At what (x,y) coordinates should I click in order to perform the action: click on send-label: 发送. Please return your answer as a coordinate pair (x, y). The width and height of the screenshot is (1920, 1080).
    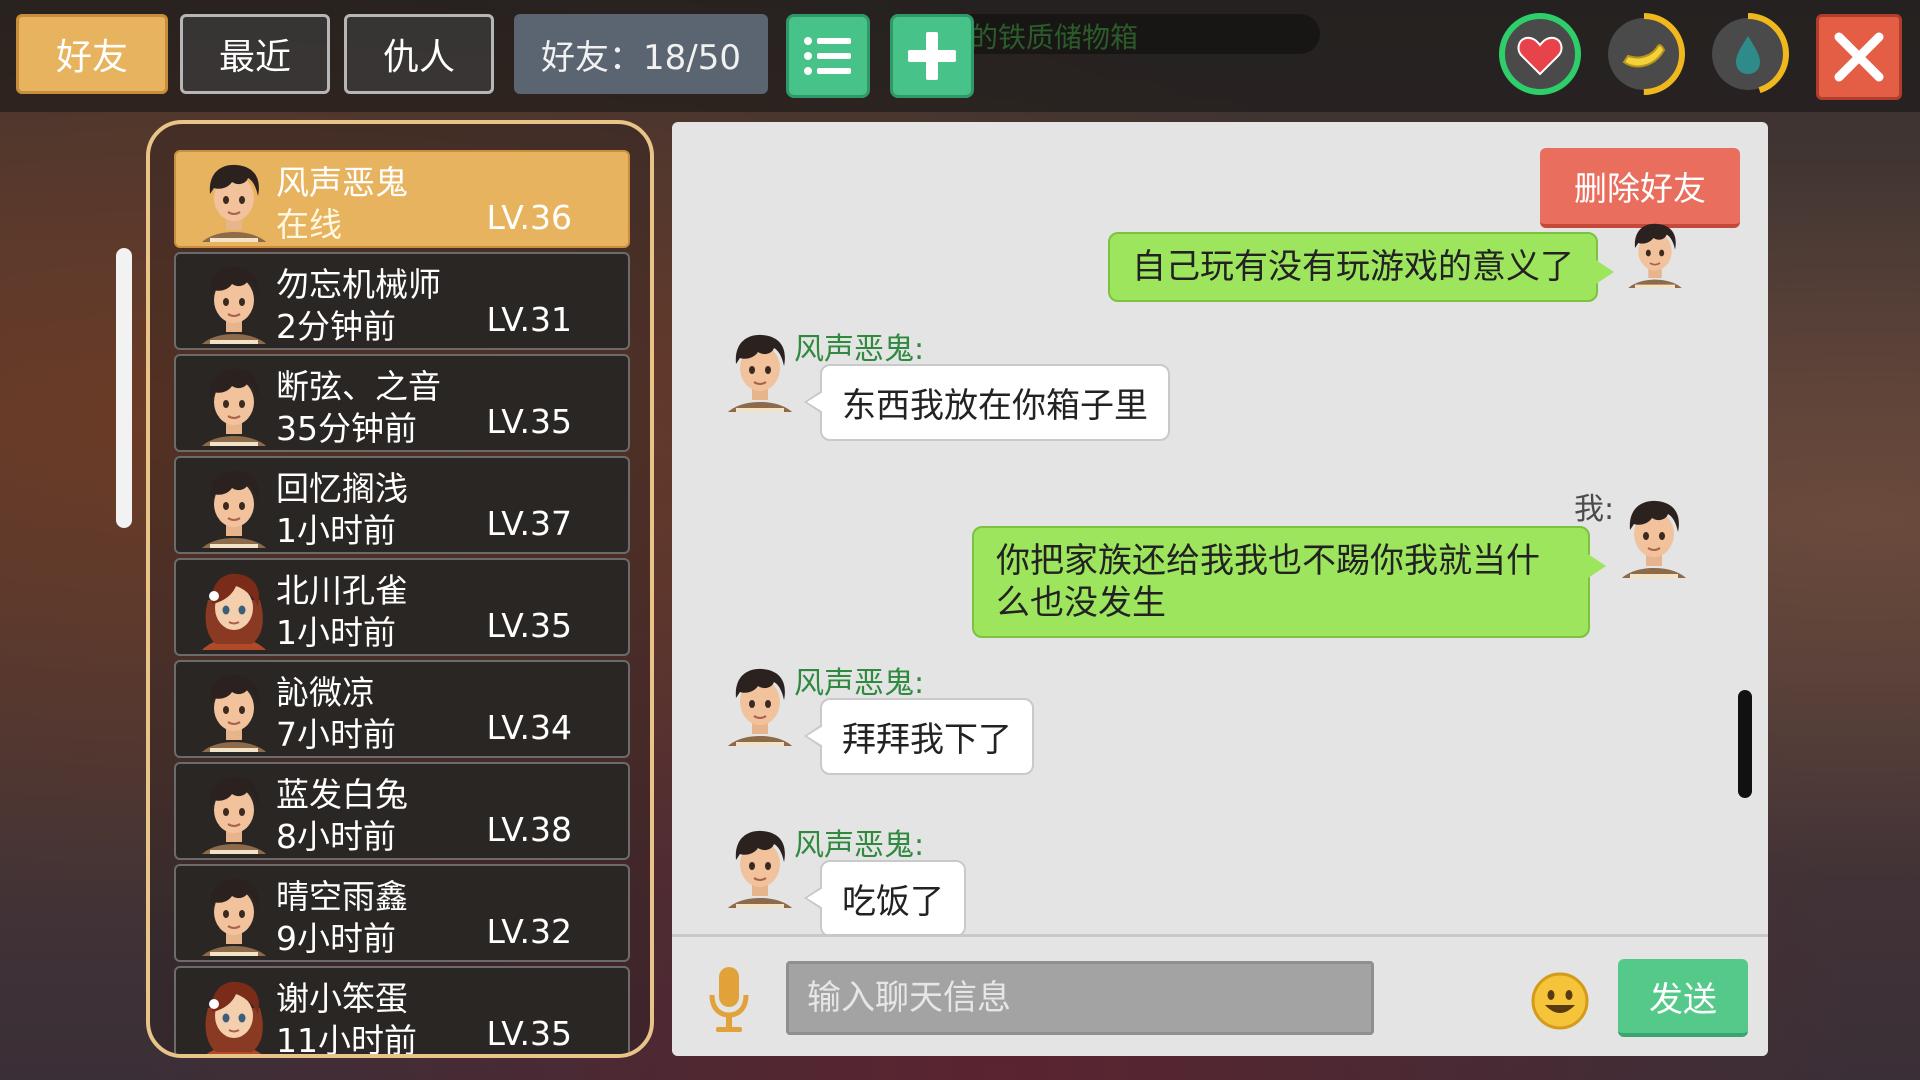
    Looking at the image, I should click on (1683, 999).